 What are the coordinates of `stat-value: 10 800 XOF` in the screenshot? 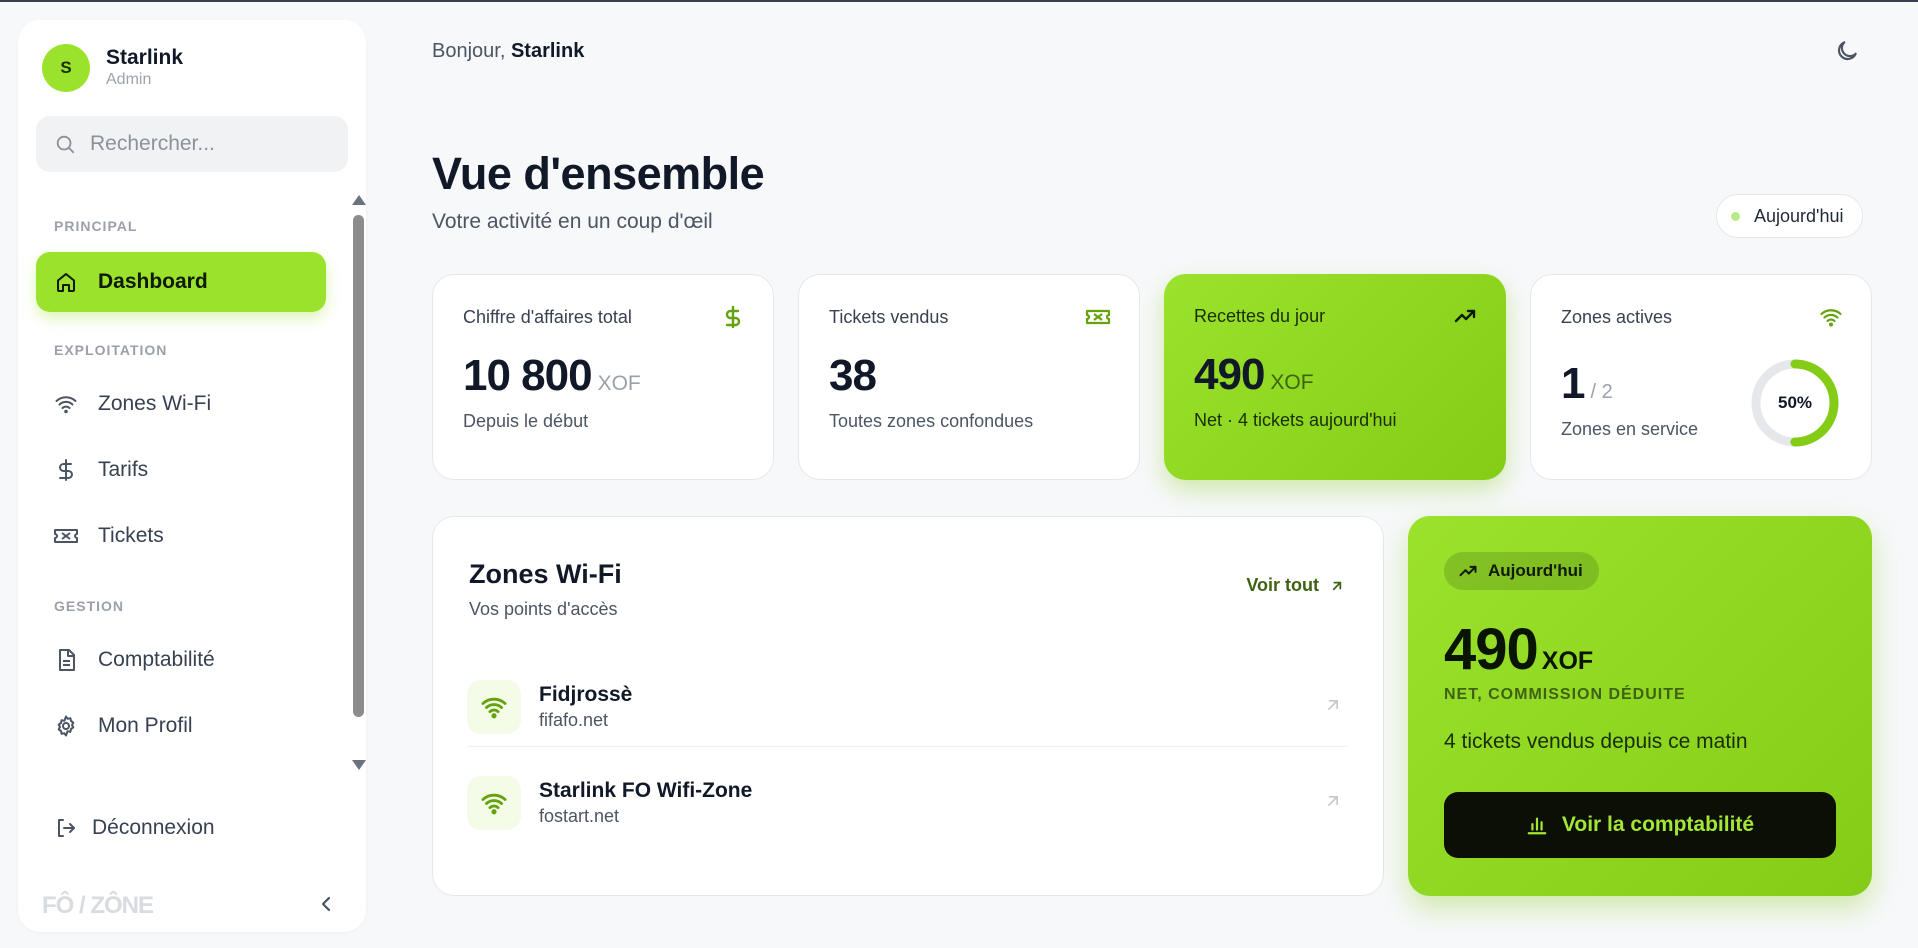 It's located at (552, 376).